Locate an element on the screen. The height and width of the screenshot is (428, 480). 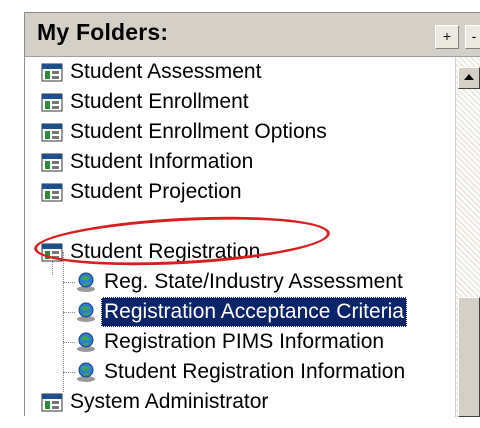
remove-folder-button: - is located at coordinates (472, 37).